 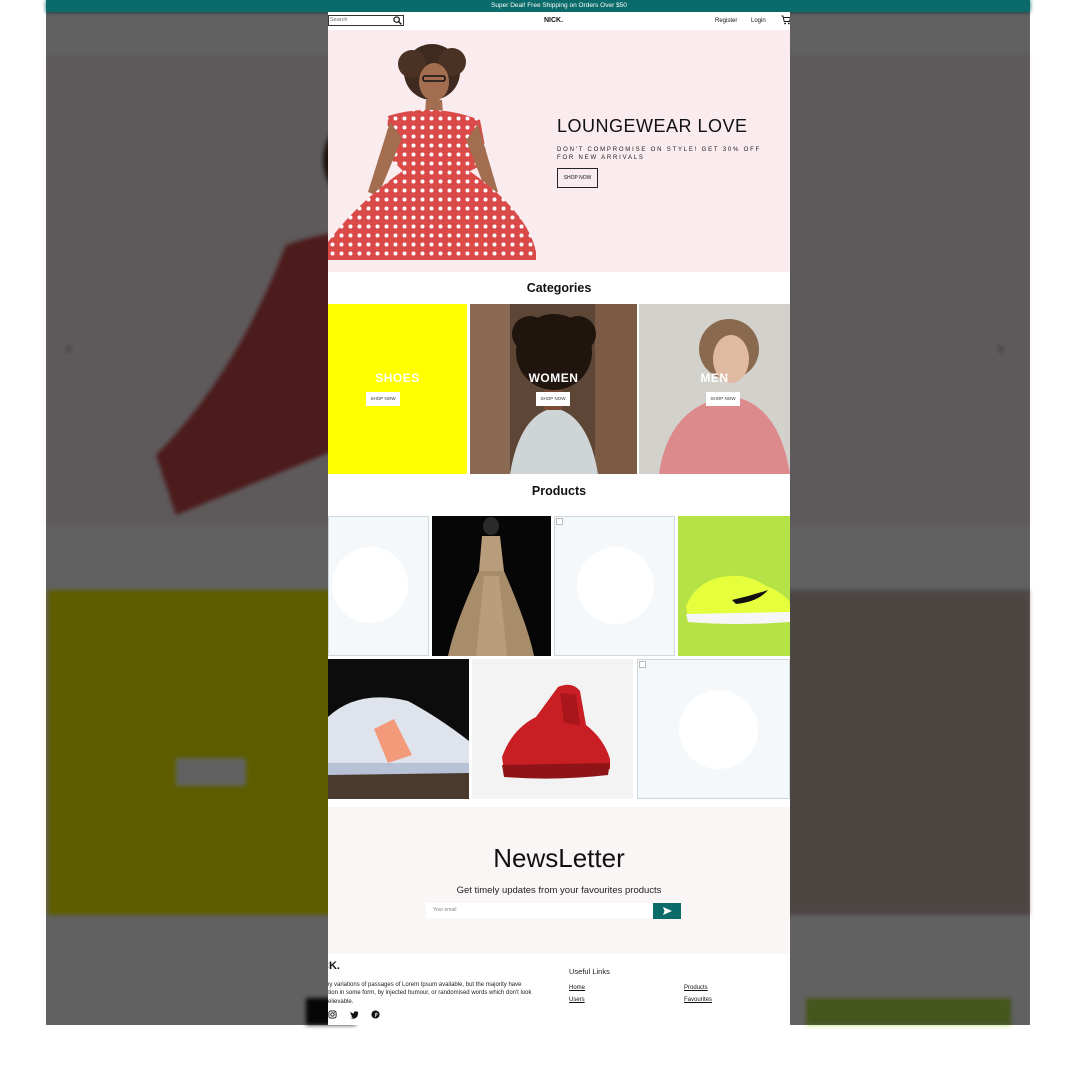 I want to click on category-title: WOMEN, so click(x=553, y=378).